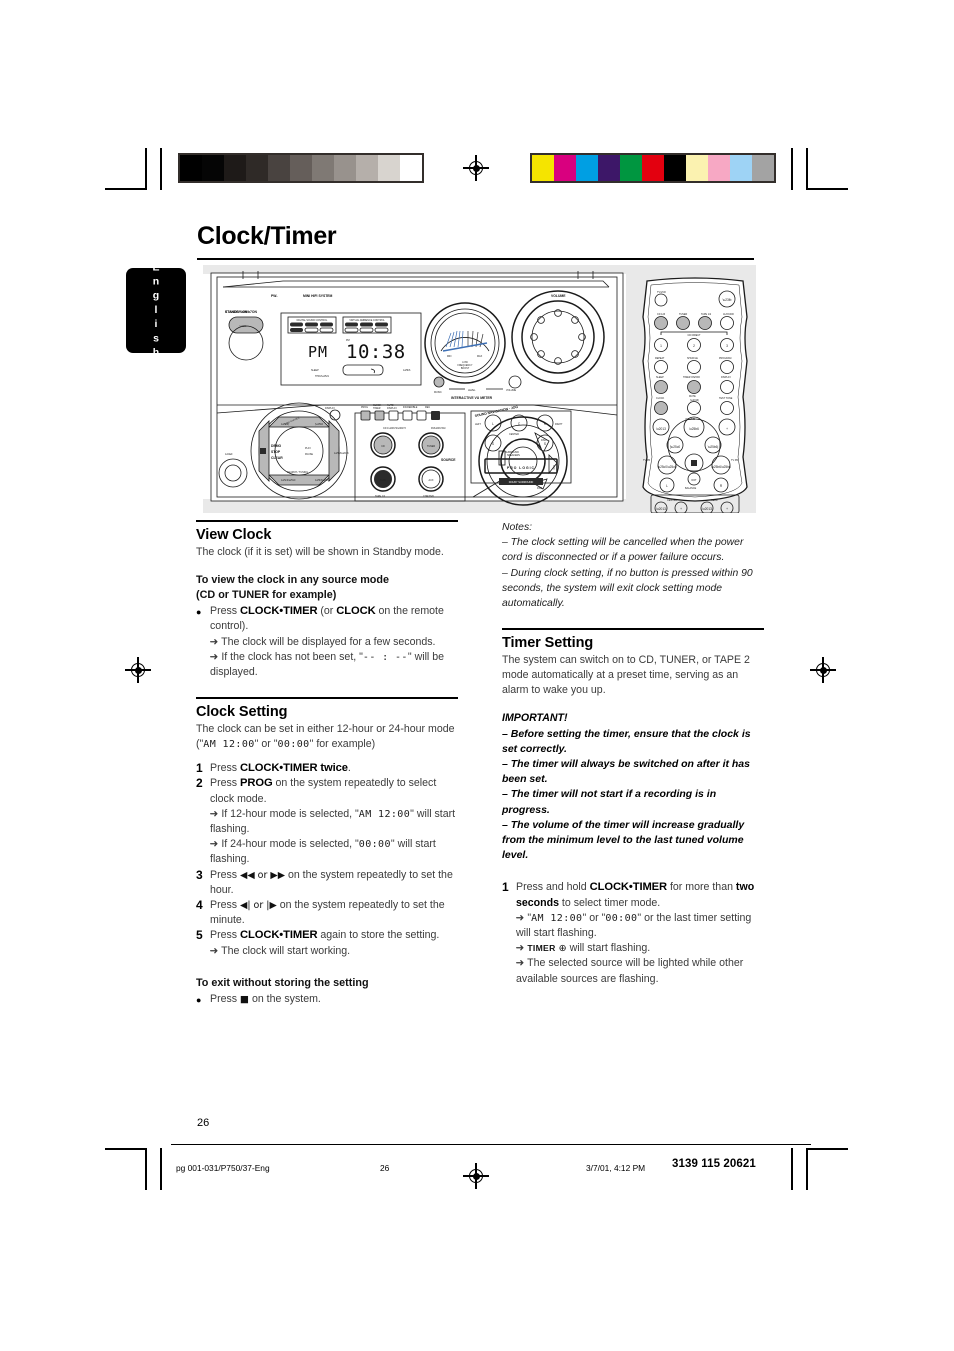 This screenshot has height=1351, width=954. What do you see at coordinates (694, 335) in the screenshot?
I see `svg-text: CD DIRECT` at bounding box center [694, 335].